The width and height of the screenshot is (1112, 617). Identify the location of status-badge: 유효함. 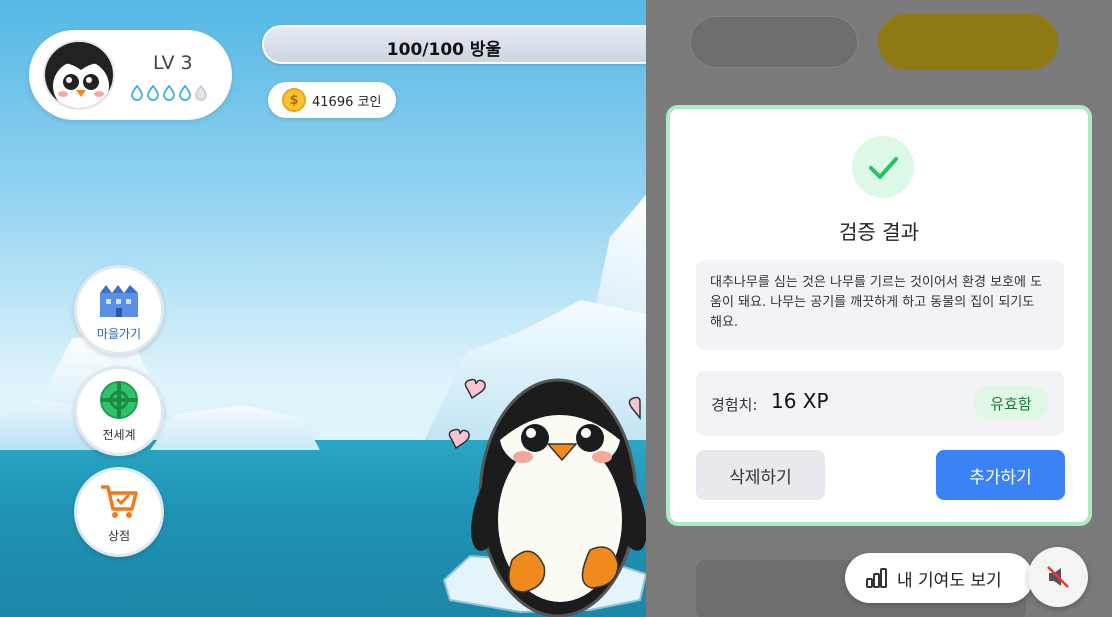
(1011, 403).